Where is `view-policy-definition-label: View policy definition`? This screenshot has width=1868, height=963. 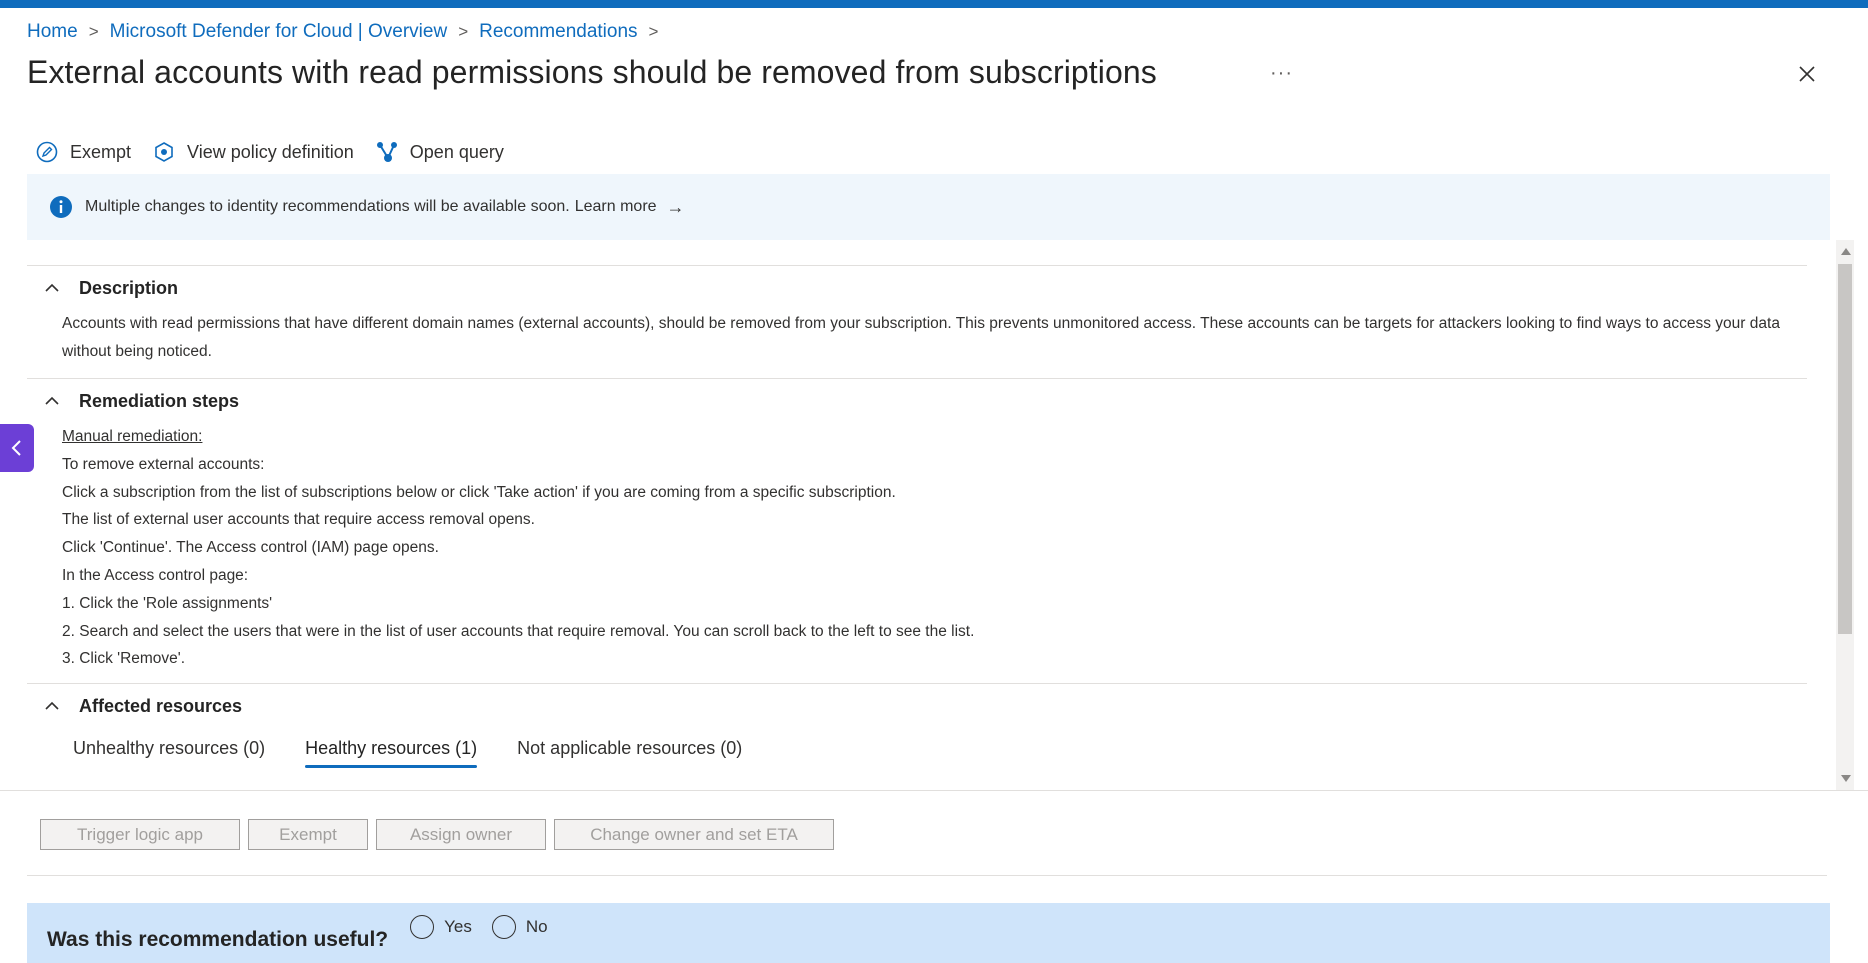 view-policy-definition-label: View policy definition is located at coordinates (270, 151).